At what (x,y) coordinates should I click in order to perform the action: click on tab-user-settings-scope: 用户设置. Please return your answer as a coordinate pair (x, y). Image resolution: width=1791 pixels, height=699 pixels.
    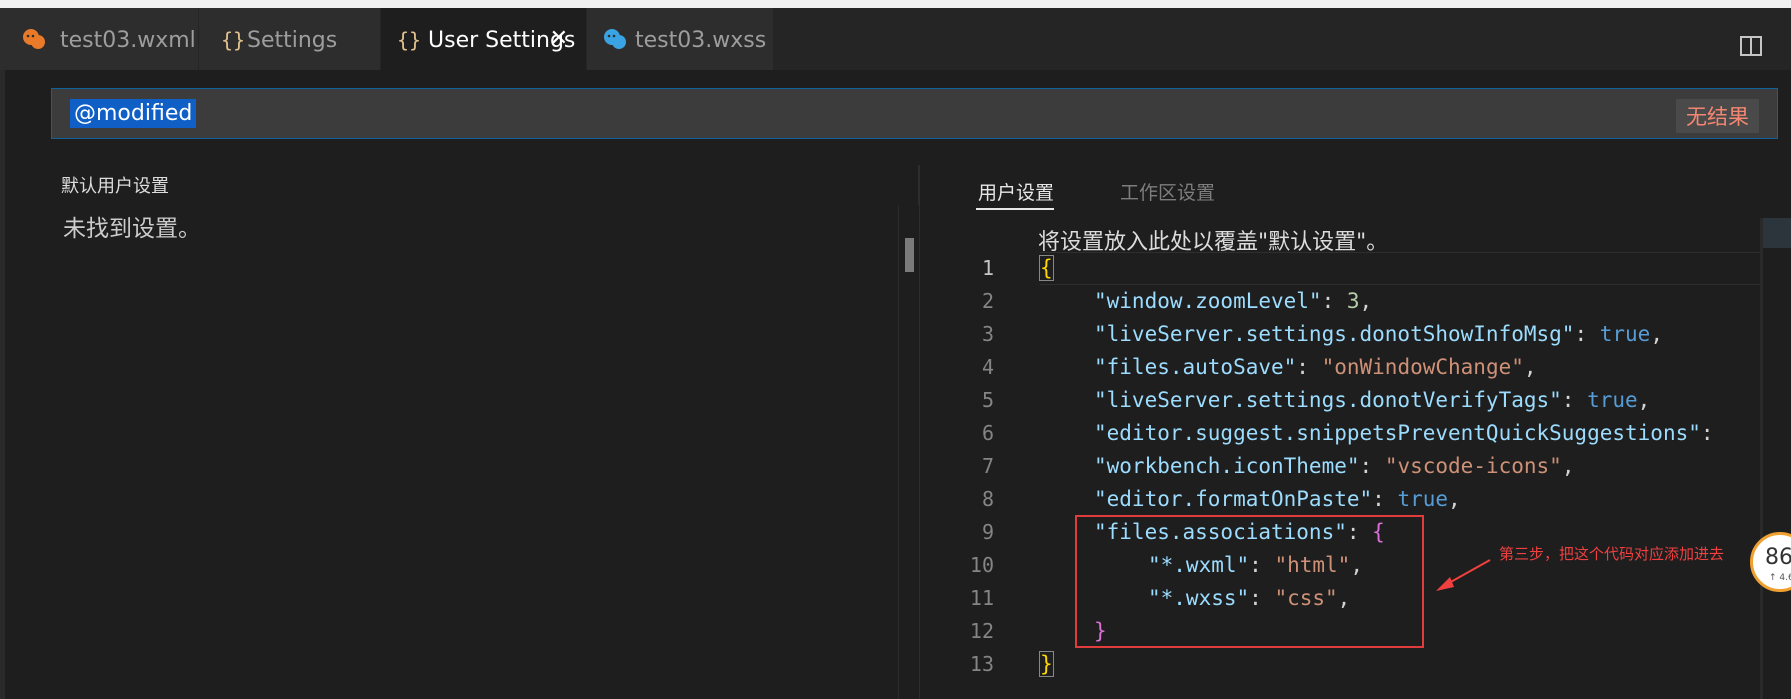
    Looking at the image, I should click on (1016, 191).